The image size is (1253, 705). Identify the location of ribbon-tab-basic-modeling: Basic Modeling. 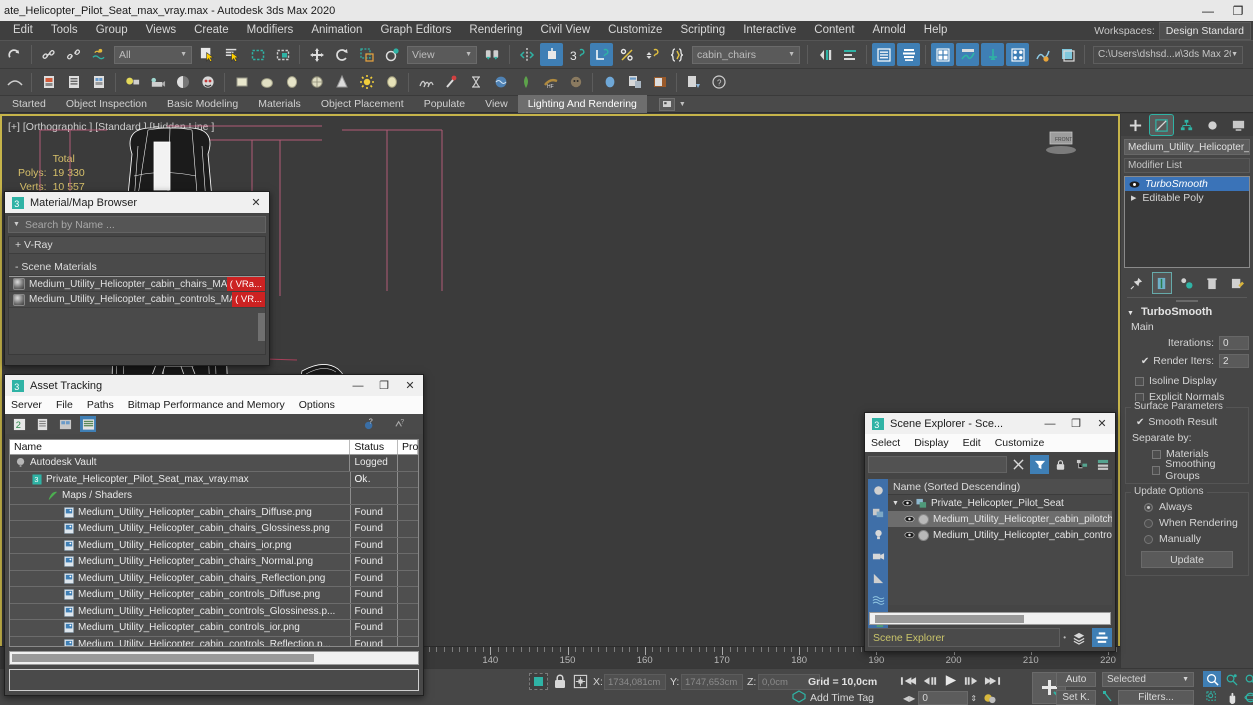
(202, 104).